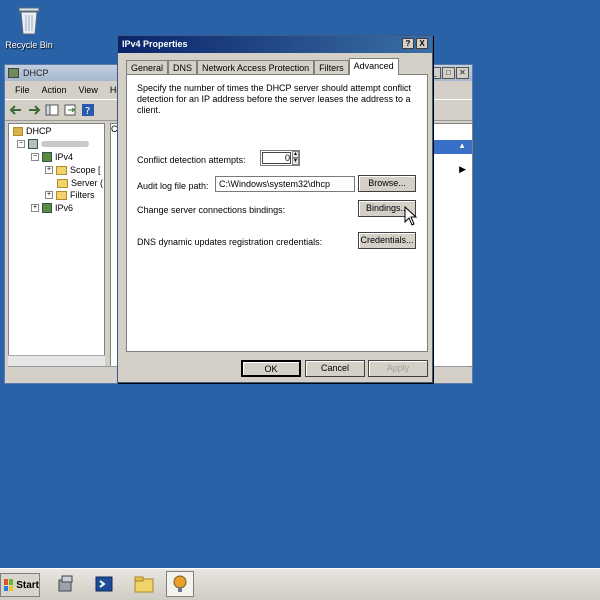 This screenshot has width=600, height=600. What do you see at coordinates (29, 20) in the screenshot?
I see `recycle-bin-icon` at bounding box center [29, 20].